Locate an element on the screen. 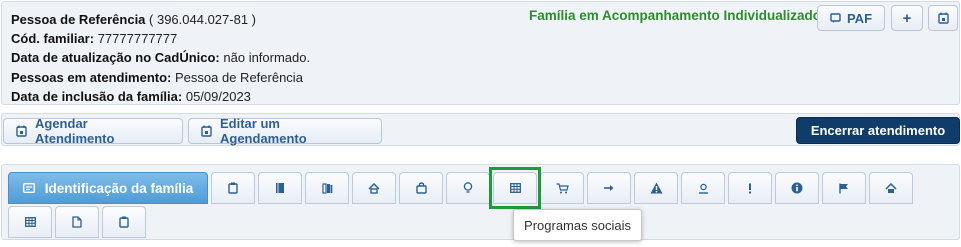  tooltip-social-programs: Programas sociais is located at coordinates (577, 225).